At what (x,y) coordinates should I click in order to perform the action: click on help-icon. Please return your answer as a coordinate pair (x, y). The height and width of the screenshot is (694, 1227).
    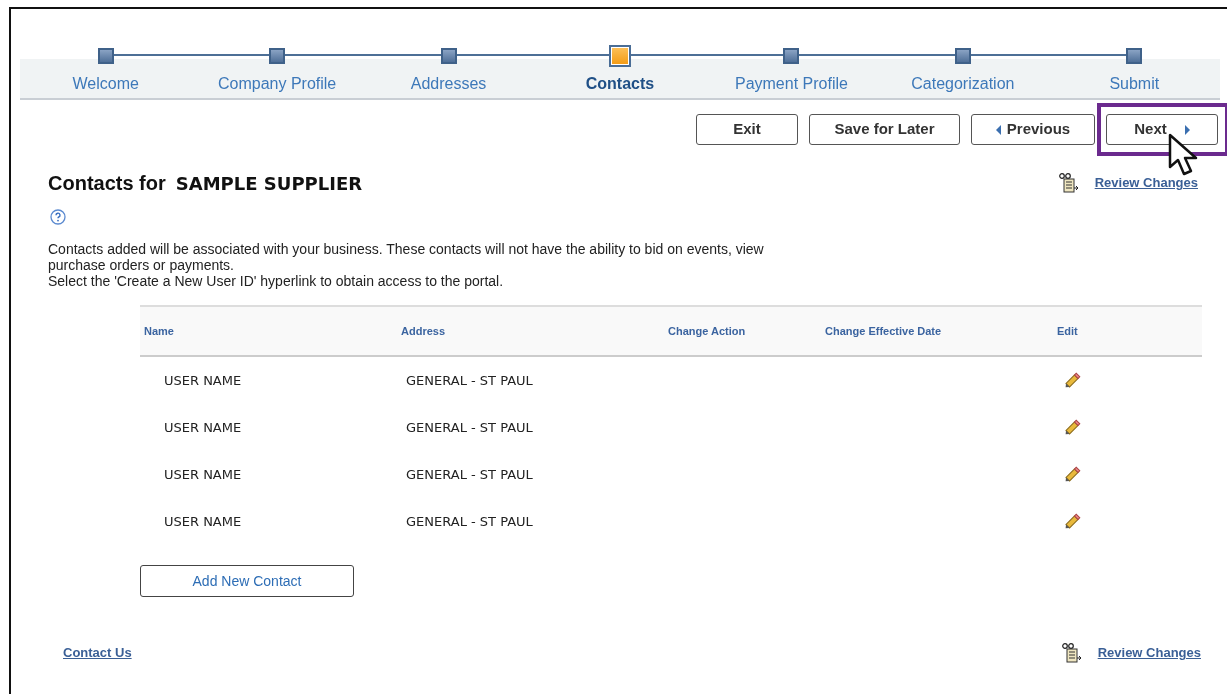
    Looking at the image, I should click on (58, 217).